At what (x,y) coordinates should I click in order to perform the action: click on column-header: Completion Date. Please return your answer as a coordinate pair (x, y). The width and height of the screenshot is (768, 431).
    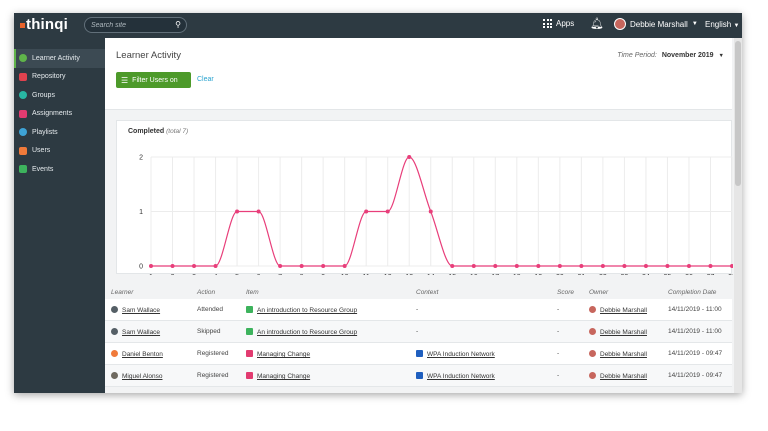
    Looking at the image, I should click on (692, 292).